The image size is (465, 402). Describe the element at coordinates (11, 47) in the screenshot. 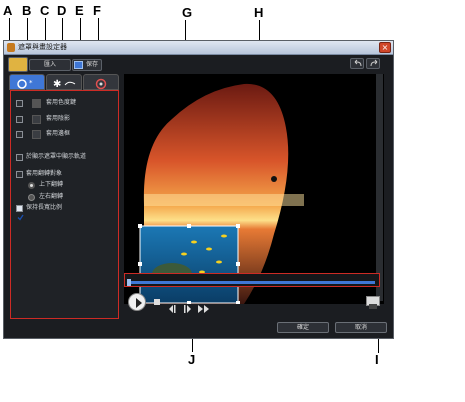

I see `app-icon` at that location.